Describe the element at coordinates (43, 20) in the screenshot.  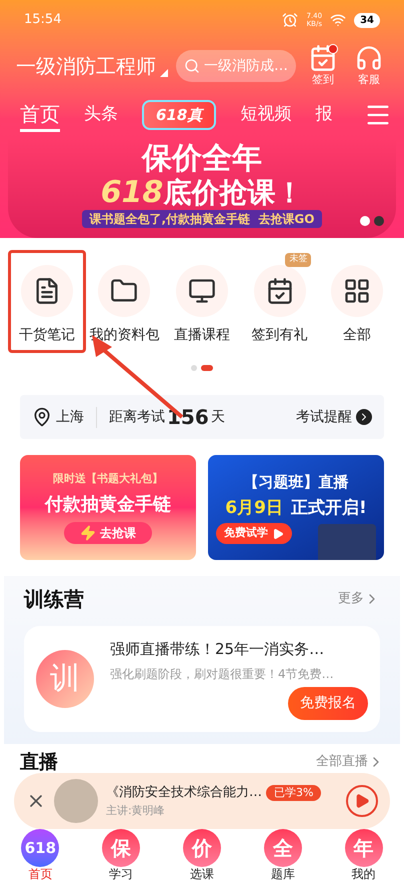
I see `status-time: 15:54` at that location.